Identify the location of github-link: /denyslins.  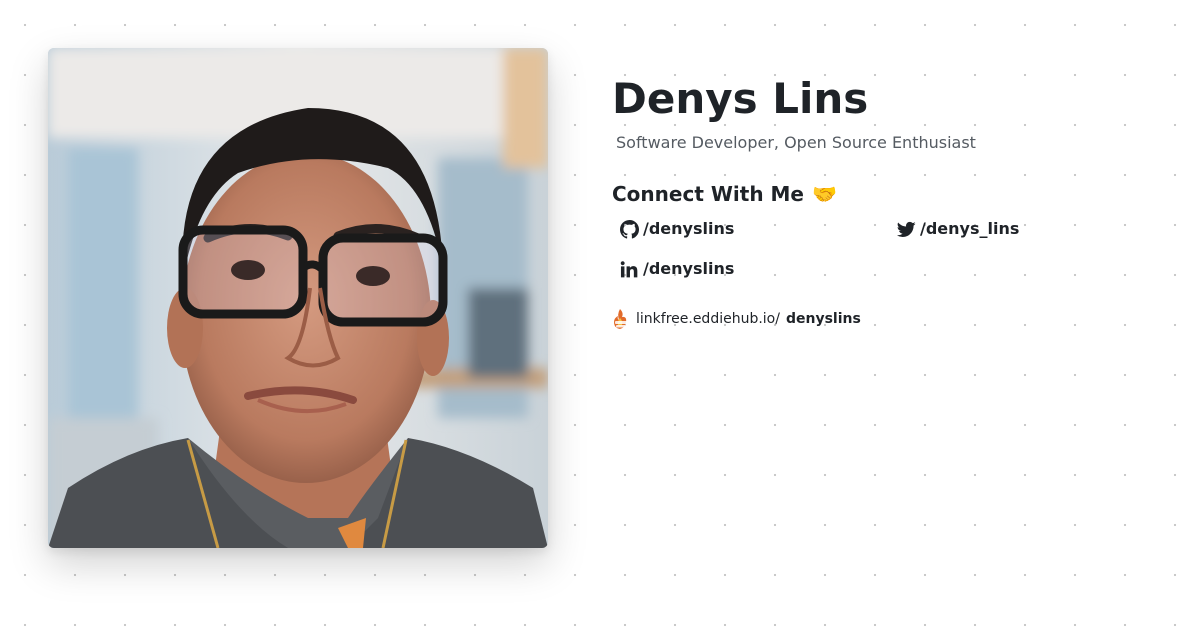
(758, 229).